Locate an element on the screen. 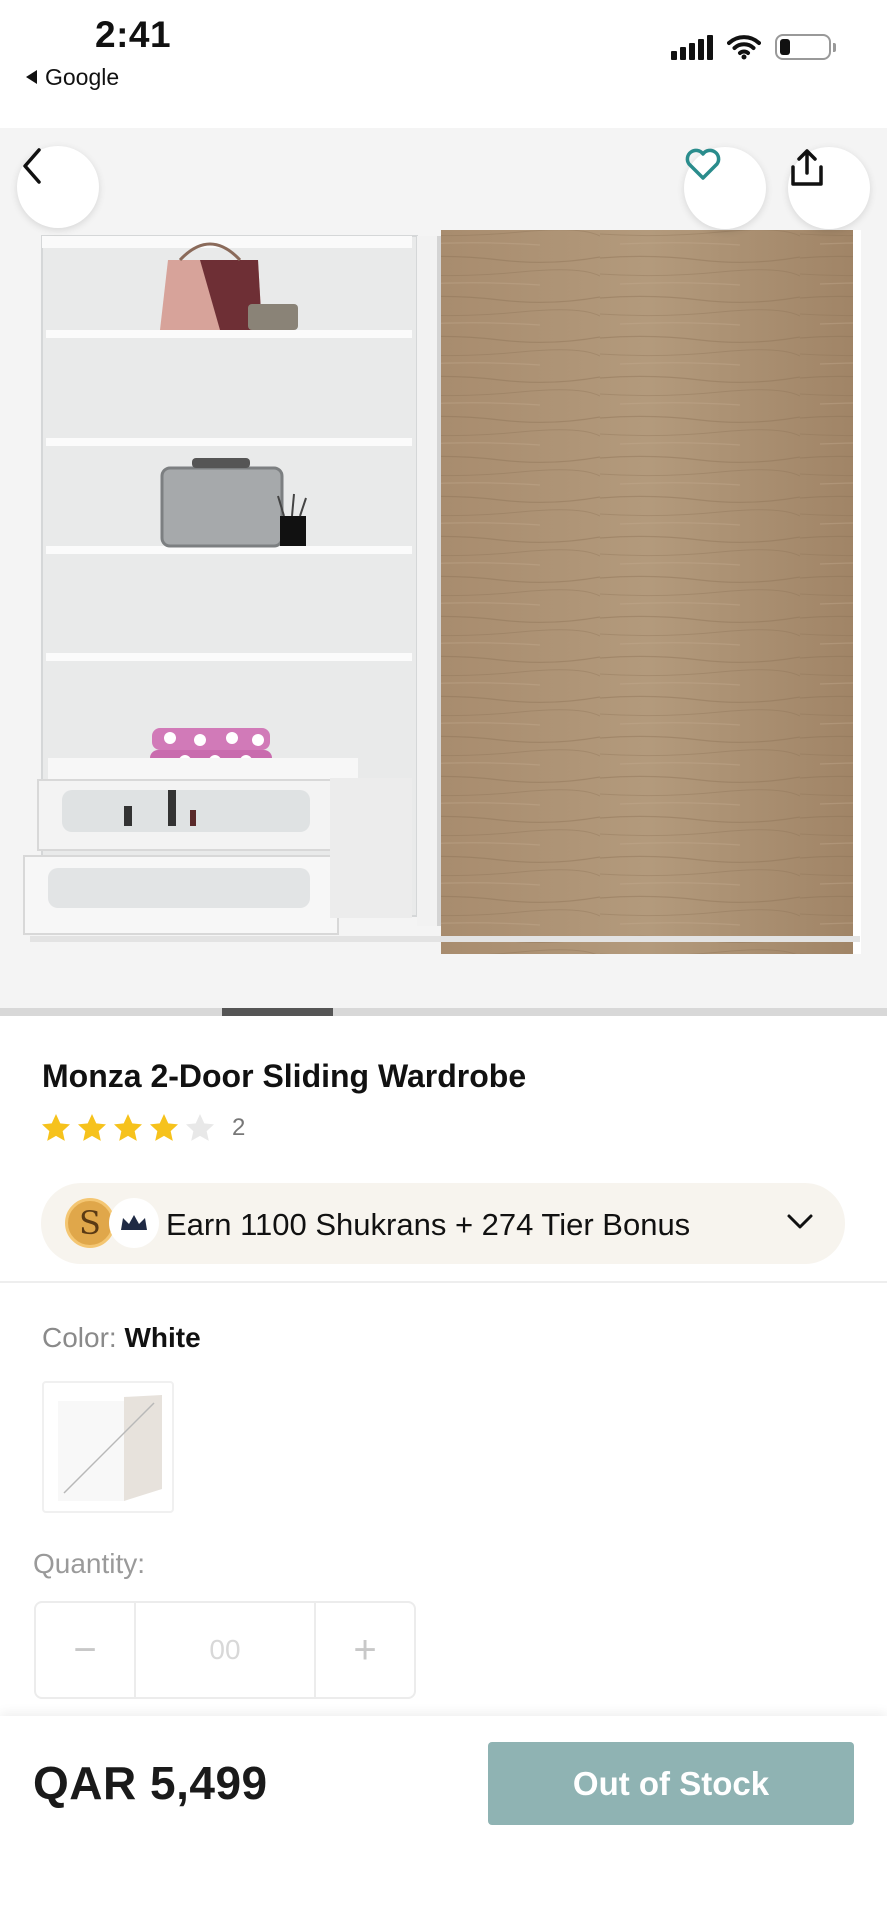  color-swatch-white is located at coordinates (108, 1447).